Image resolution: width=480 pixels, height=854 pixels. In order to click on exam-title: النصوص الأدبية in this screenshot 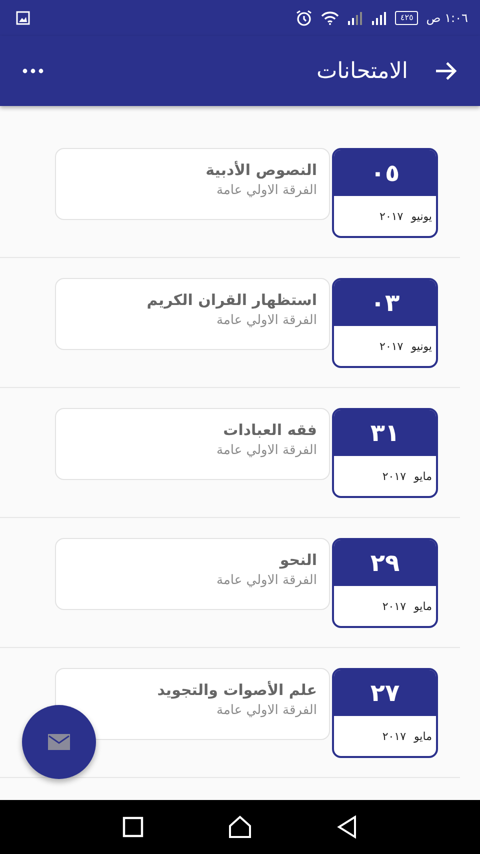, I will do `click(260, 170)`.